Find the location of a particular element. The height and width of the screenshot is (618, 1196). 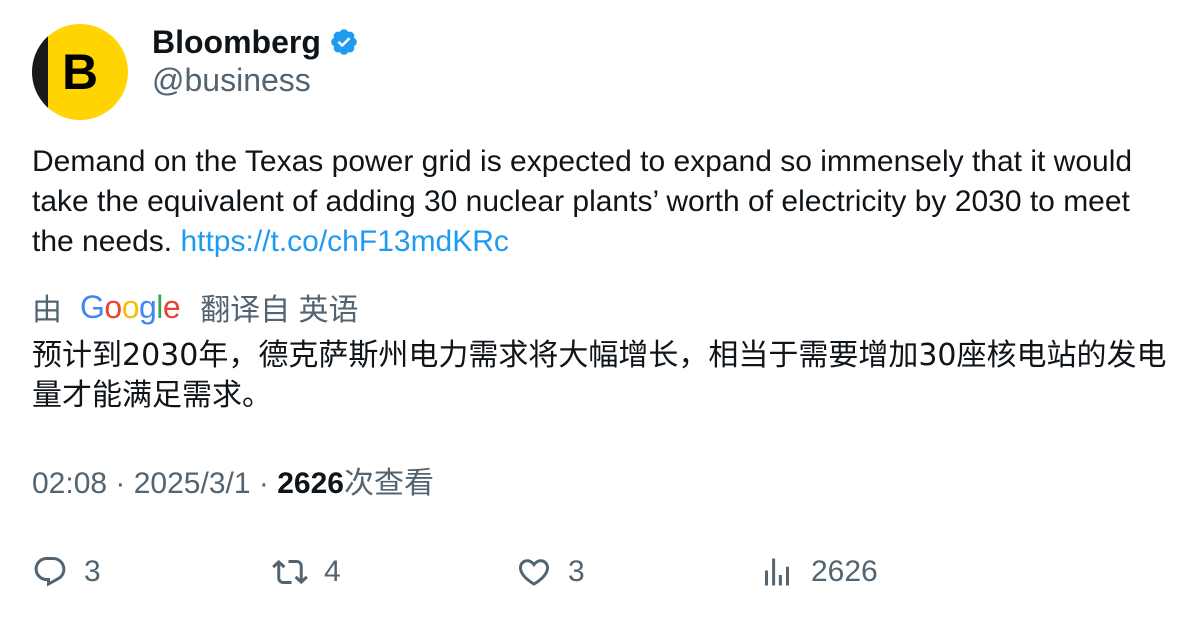

translation-from-label: 翻译自 英语 is located at coordinates (279, 307).